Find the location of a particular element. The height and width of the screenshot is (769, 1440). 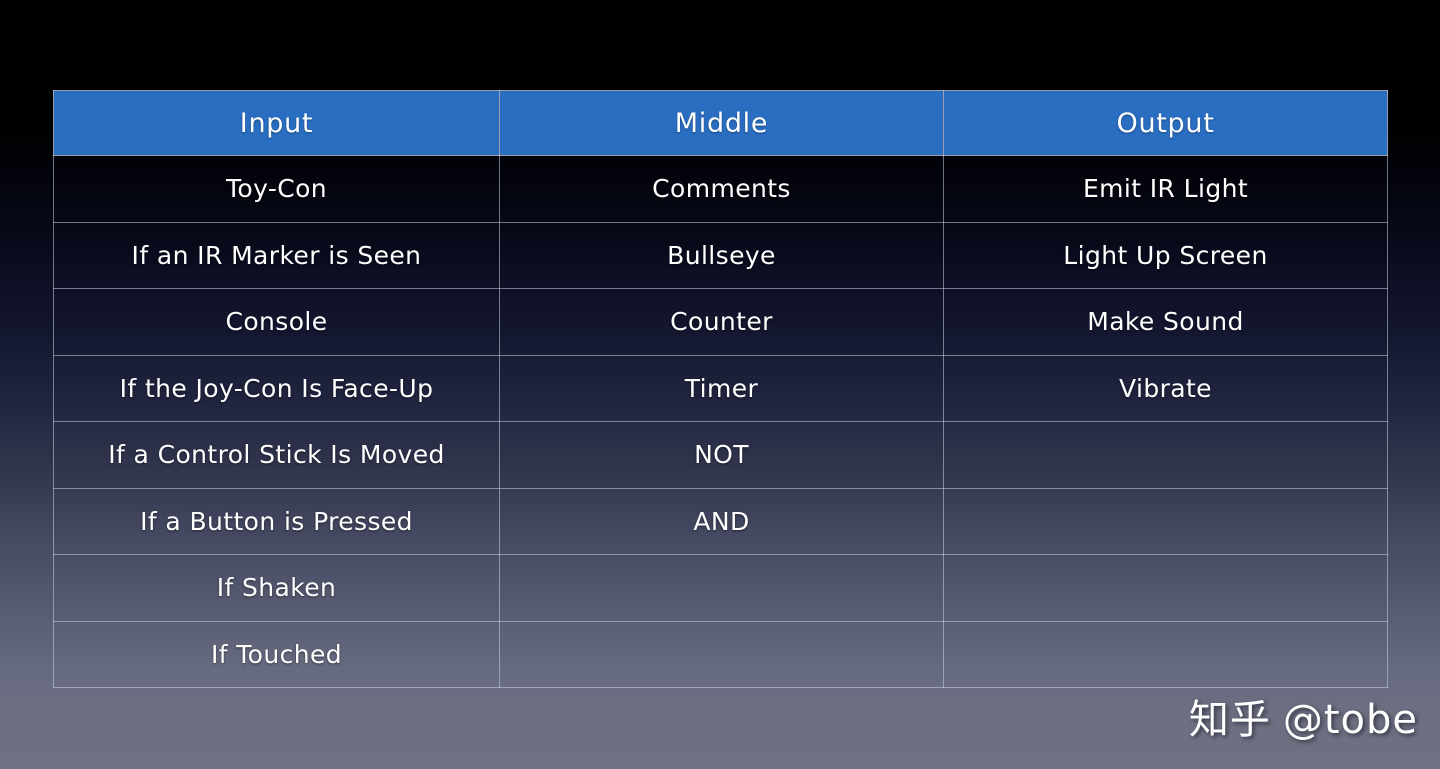

cell-input: If a Button is Pressed is located at coordinates (276, 521).